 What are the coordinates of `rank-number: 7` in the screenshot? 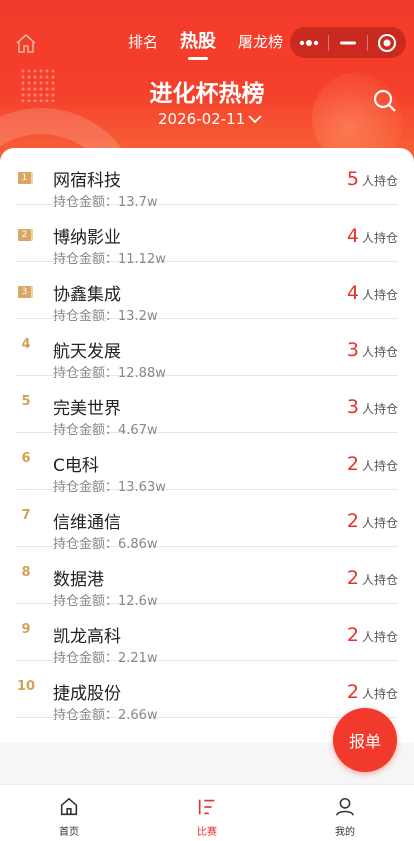 It's located at (26, 515).